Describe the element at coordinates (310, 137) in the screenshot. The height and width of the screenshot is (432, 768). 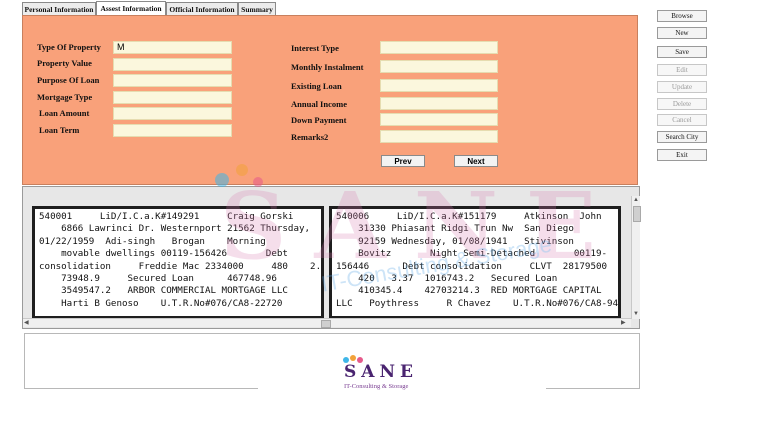
I see `remarks2-label: Remarks2` at that location.